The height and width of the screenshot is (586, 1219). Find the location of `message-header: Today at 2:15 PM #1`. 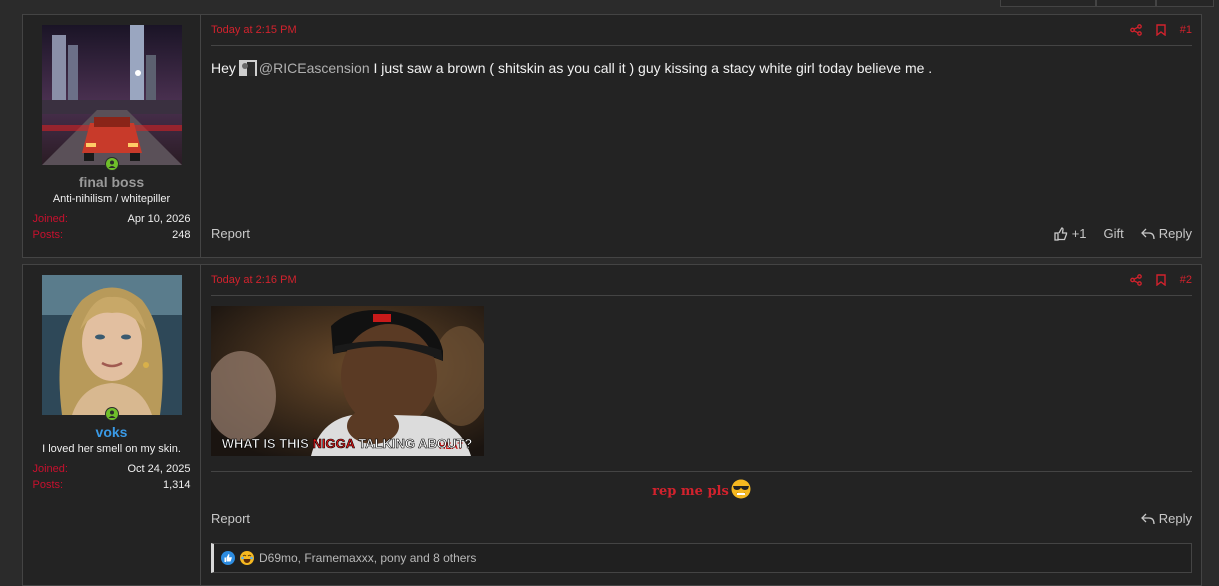

message-header: Today at 2:15 PM #1 is located at coordinates (701, 30).